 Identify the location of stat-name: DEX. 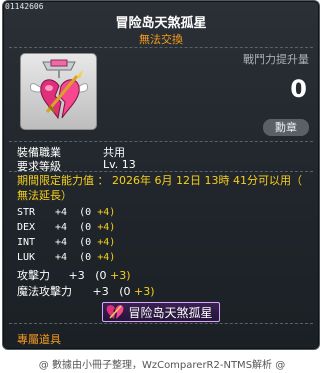
(26, 227).